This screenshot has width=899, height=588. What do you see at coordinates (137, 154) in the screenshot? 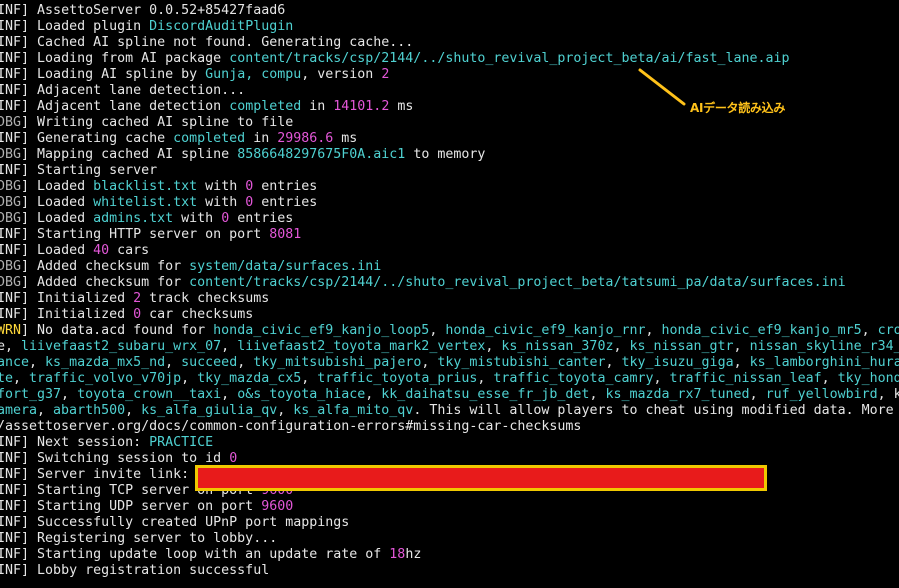
I see `log-text: Mapping cached AI spline` at bounding box center [137, 154].